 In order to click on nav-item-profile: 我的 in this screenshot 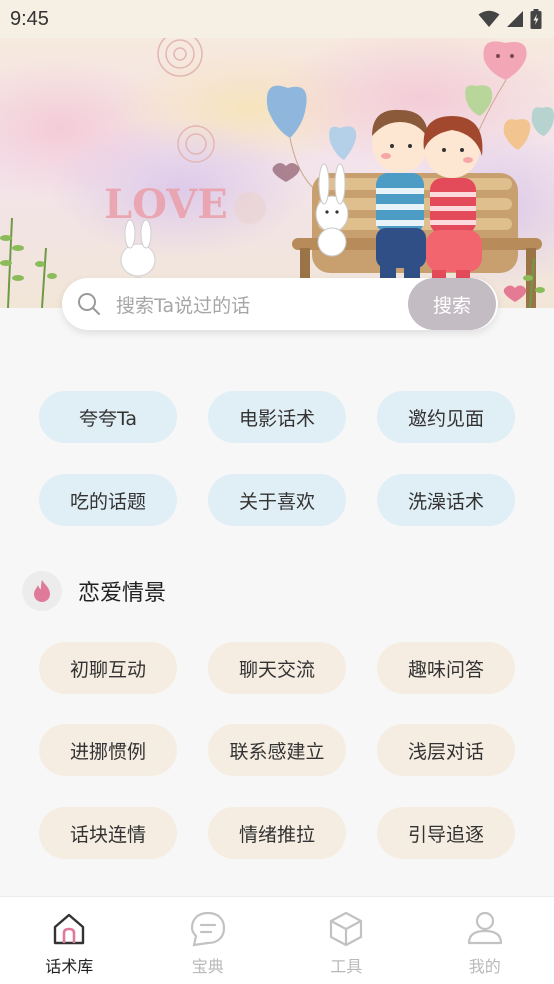, I will do `click(485, 940)`.